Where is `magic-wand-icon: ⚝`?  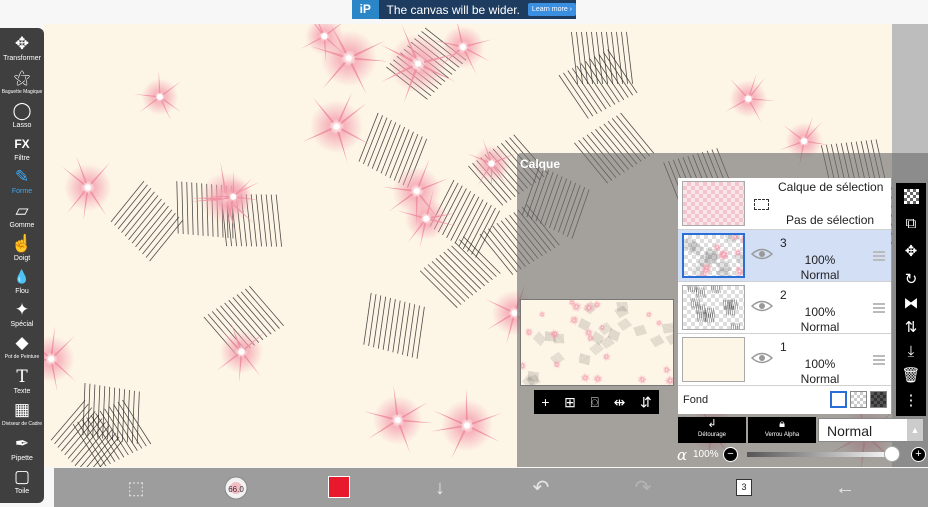
magic-wand-icon: ⚝ is located at coordinates (22, 77).